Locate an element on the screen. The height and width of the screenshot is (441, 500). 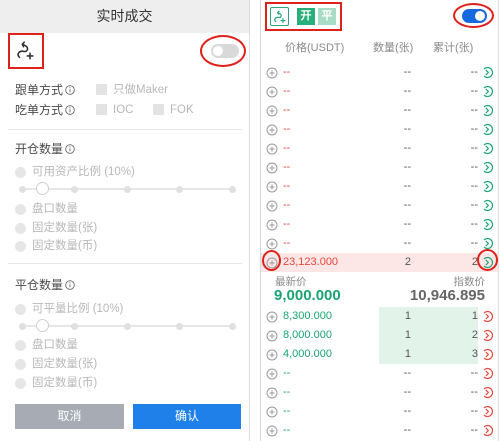
open-book-qty-radio is located at coordinates (20, 209).